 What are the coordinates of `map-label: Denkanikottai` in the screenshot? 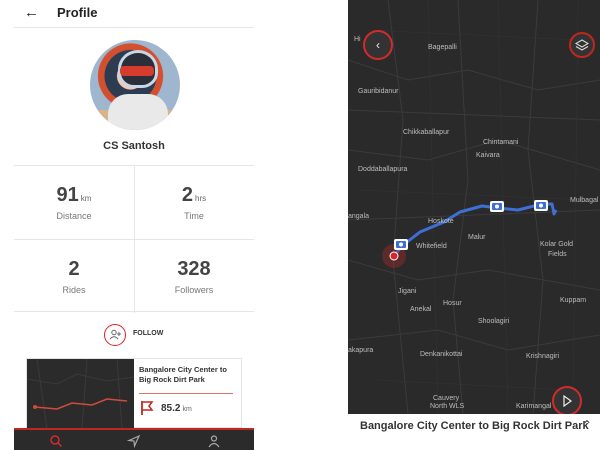 It's located at (441, 354).